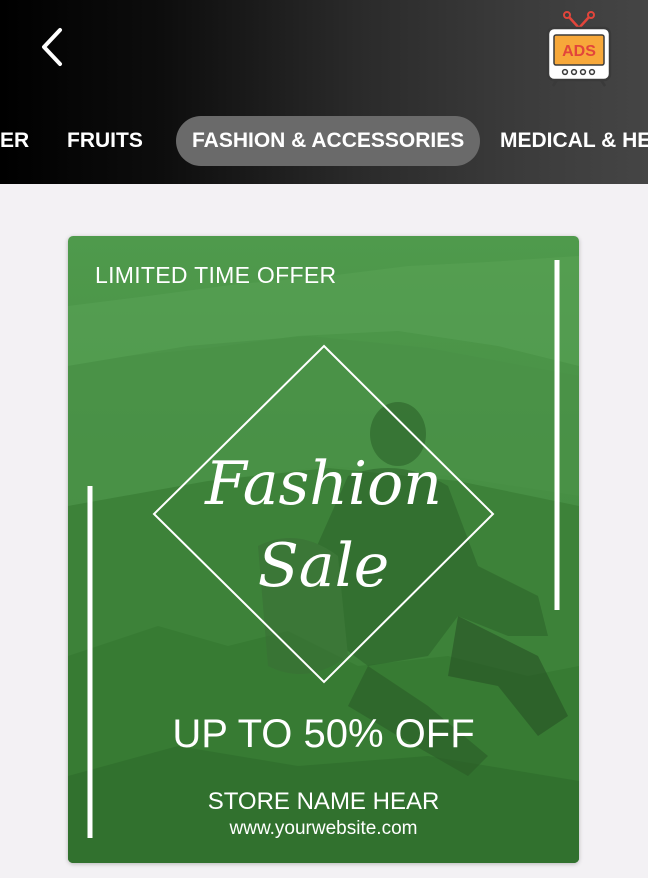 The height and width of the screenshot is (878, 648). I want to click on ads-tv-icon: ADS, so click(579, 49).